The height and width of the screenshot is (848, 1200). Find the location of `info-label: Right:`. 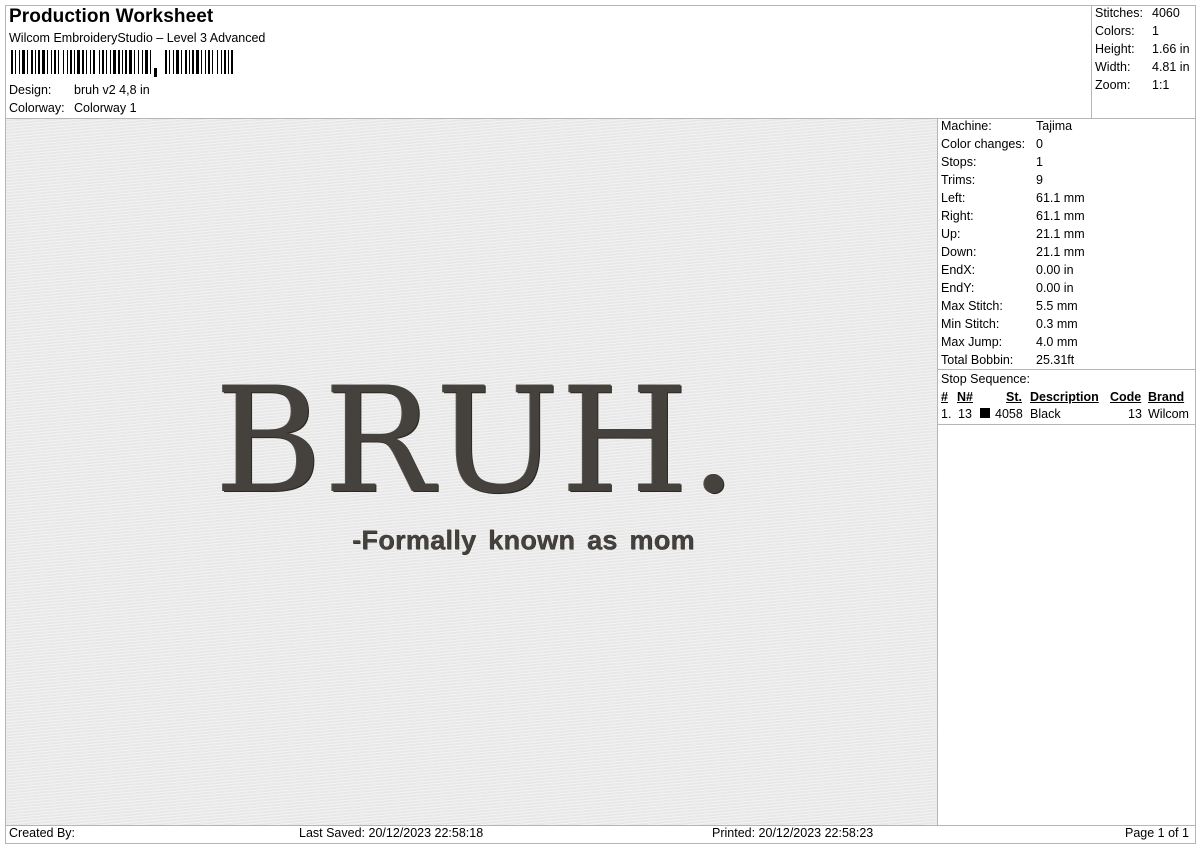

info-label: Right: is located at coordinates (957, 216).